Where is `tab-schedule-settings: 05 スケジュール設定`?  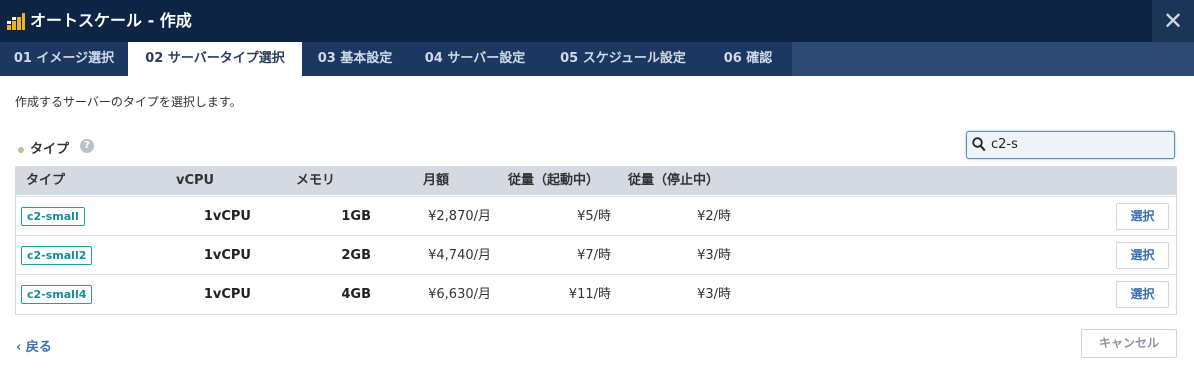
tab-schedule-settings: 05 スケジュール設定 is located at coordinates (623, 59).